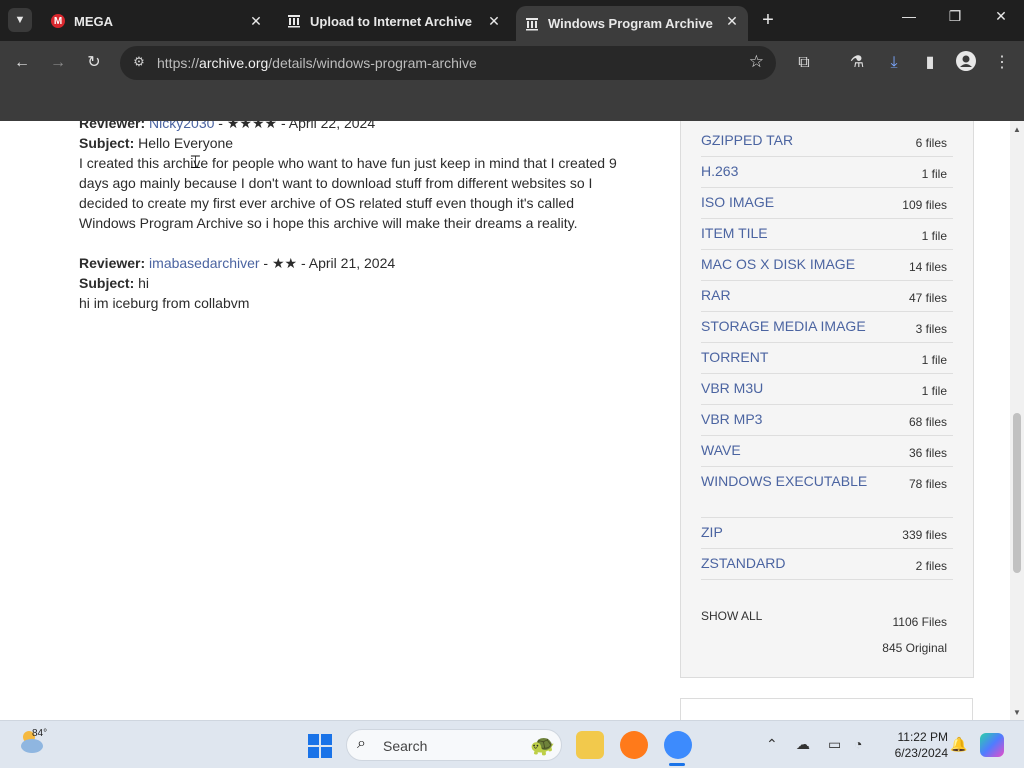 This screenshot has height=768, width=1024. I want to click on taskbar-clock: 11:22 PM 6/23/2024, so click(913, 745).